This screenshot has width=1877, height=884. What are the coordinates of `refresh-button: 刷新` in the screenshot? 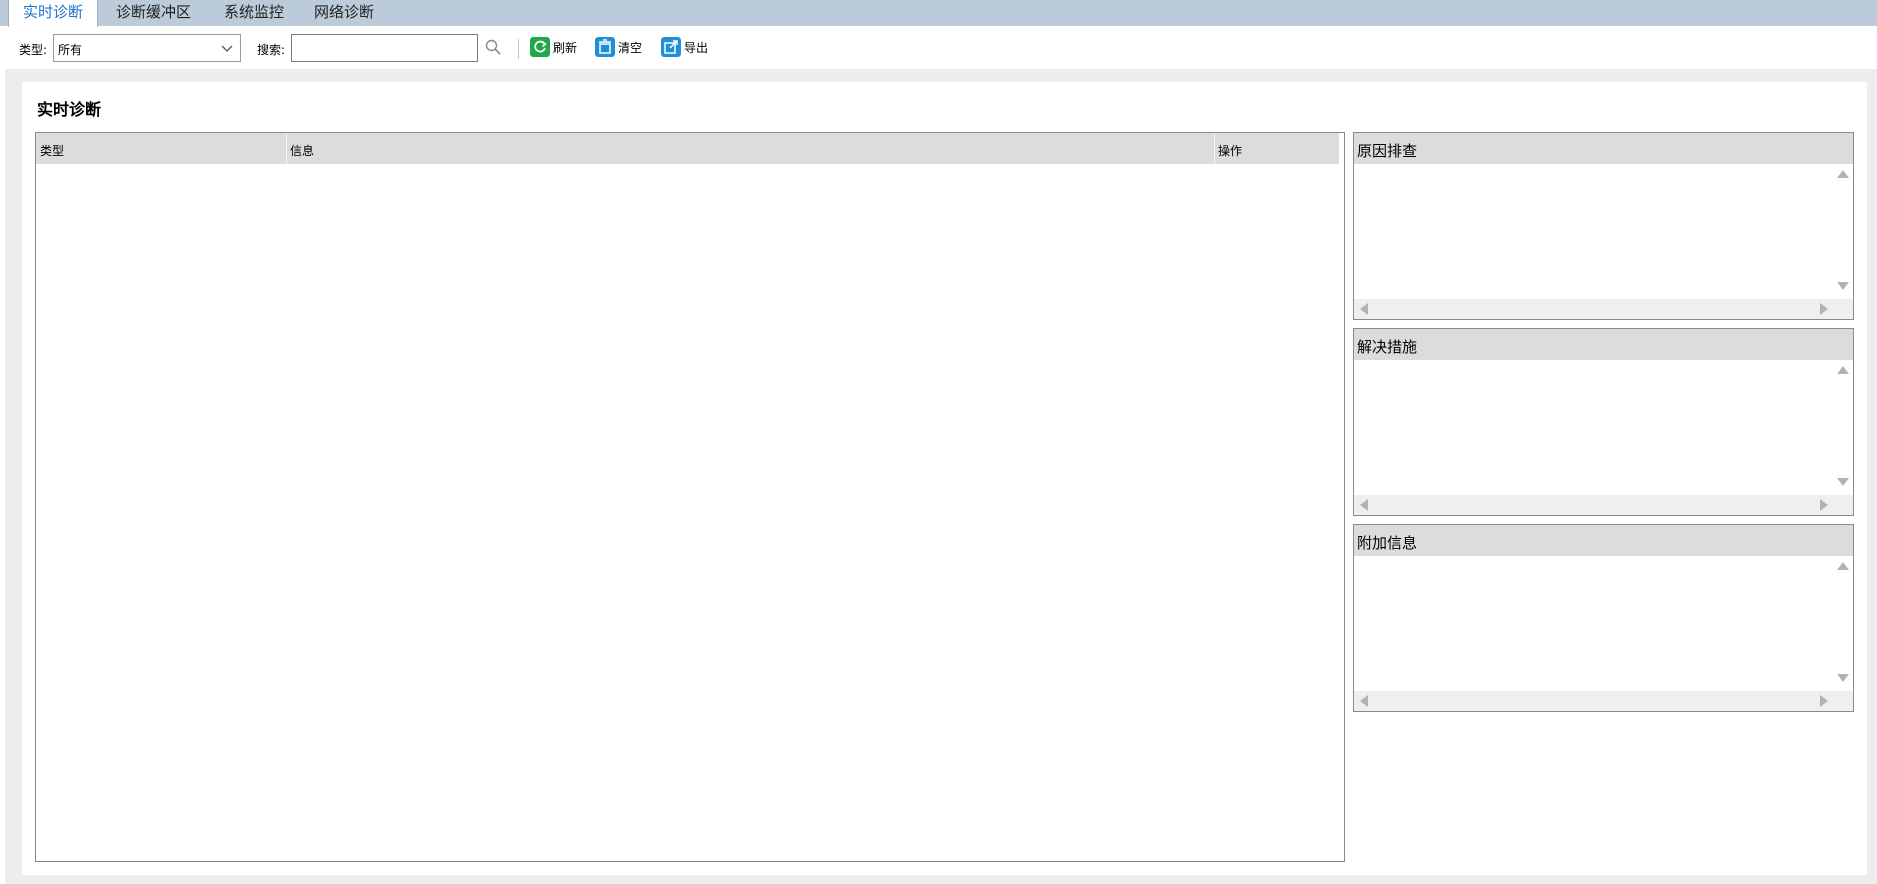 It's located at (558, 47).